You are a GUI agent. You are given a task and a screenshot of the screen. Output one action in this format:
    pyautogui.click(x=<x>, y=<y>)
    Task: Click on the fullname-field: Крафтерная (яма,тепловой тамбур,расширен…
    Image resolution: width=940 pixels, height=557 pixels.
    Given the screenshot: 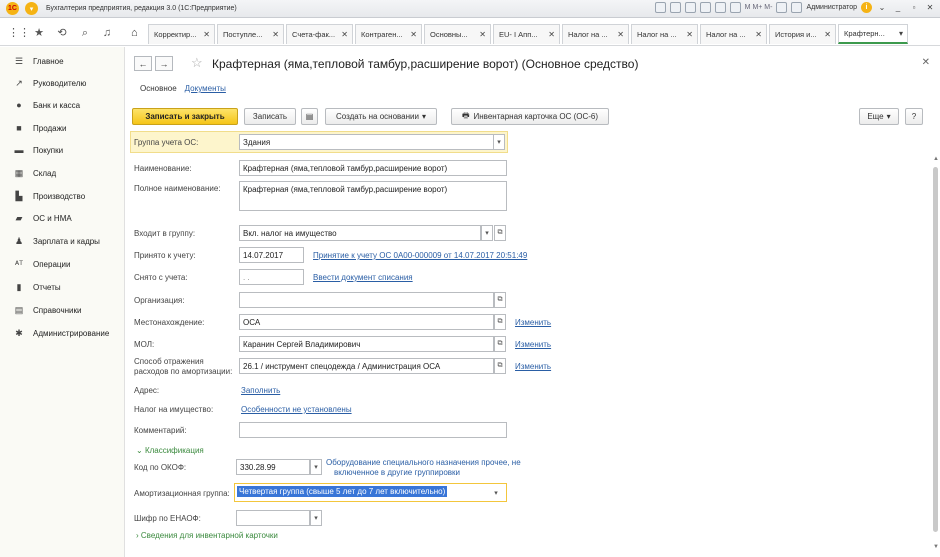 What is the action you would take?
    pyautogui.click(x=373, y=196)
    